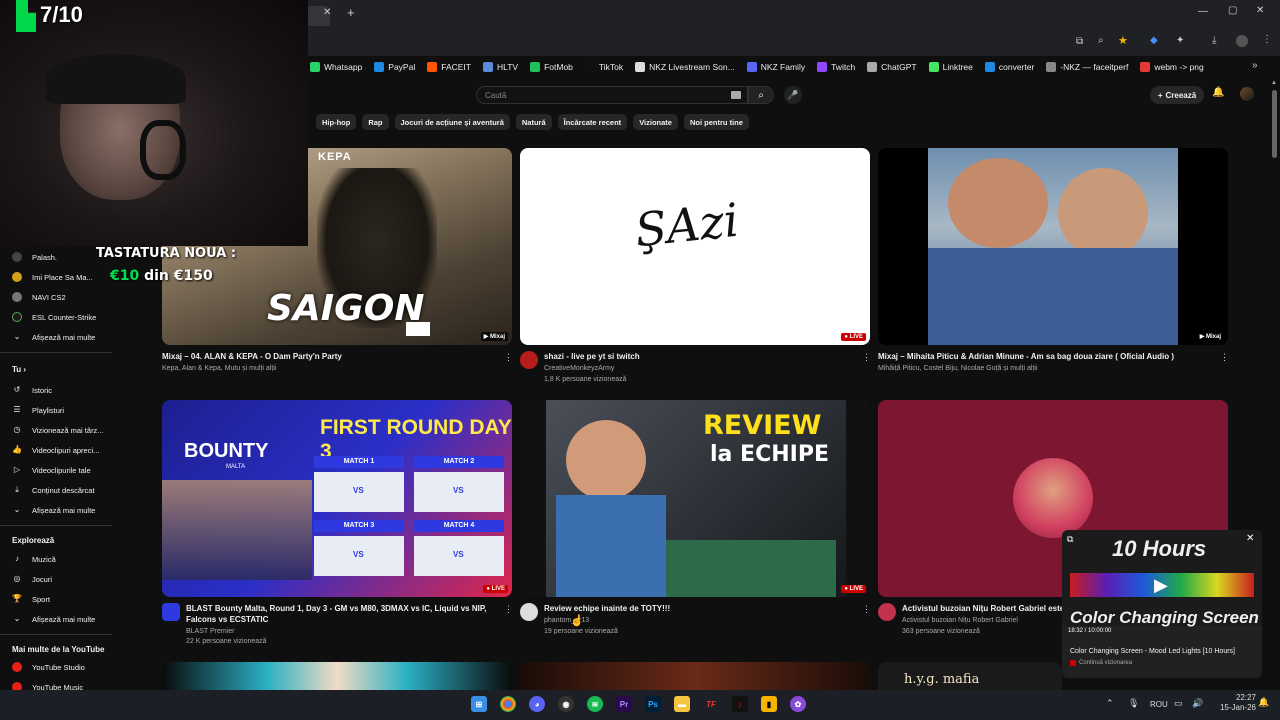  What do you see at coordinates (775, 67) in the screenshot?
I see `bookmark-item: NKZ Family` at bounding box center [775, 67].